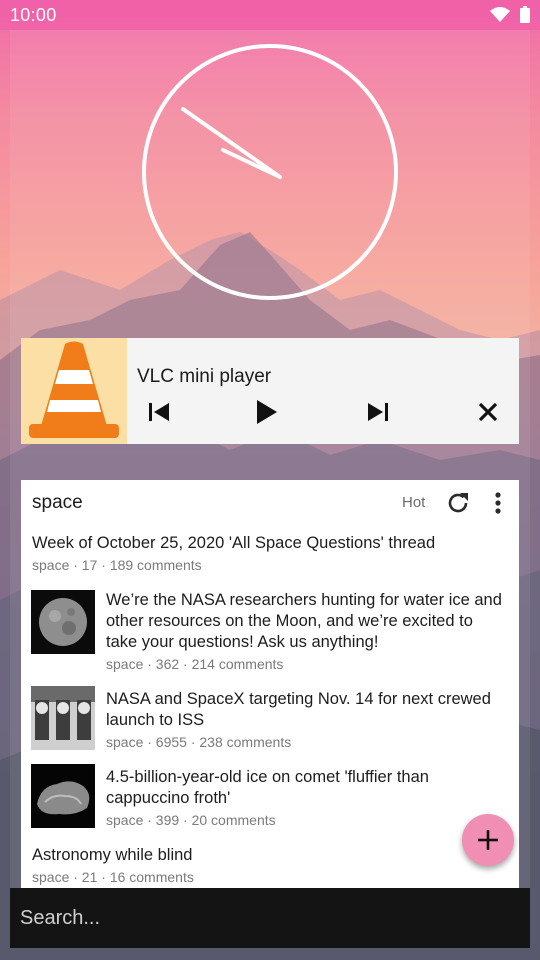  What do you see at coordinates (525, 14) in the screenshot?
I see `battery-icon` at bounding box center [525, 14].